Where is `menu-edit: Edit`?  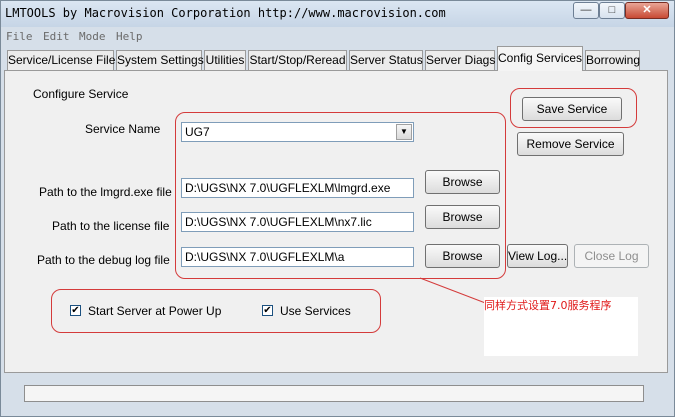
menu-edit: Edit is located at coordinates (56, 36).